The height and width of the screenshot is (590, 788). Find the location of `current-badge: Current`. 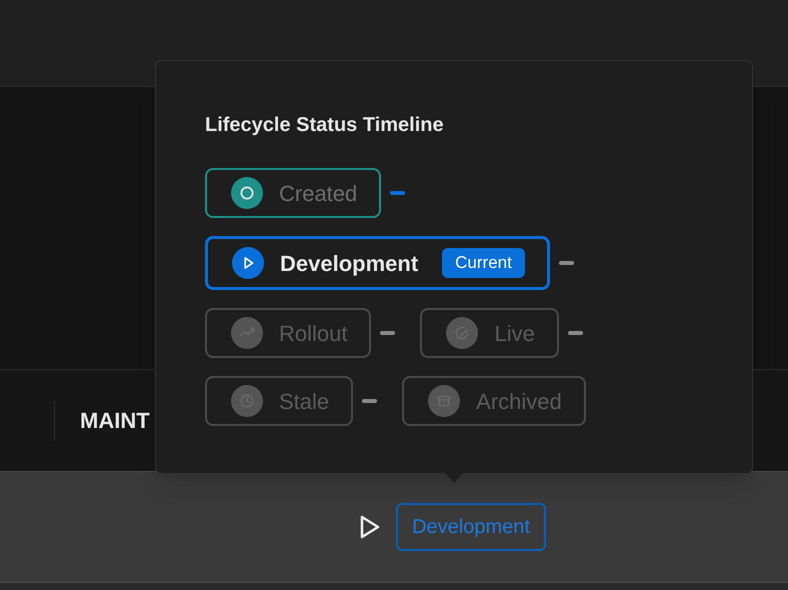

current-badge: Current is located at coordinates (483, 263).